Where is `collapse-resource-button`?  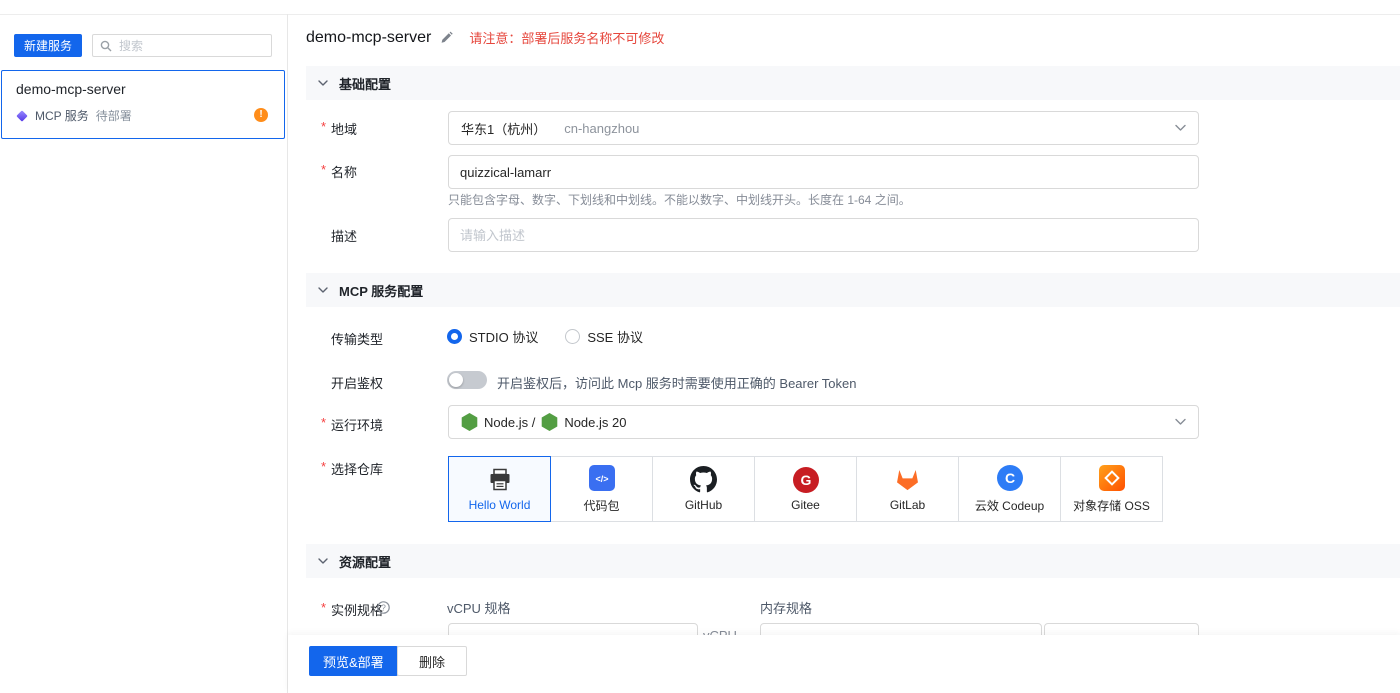 collapse-resource-button is located at coordinates (323, 561).